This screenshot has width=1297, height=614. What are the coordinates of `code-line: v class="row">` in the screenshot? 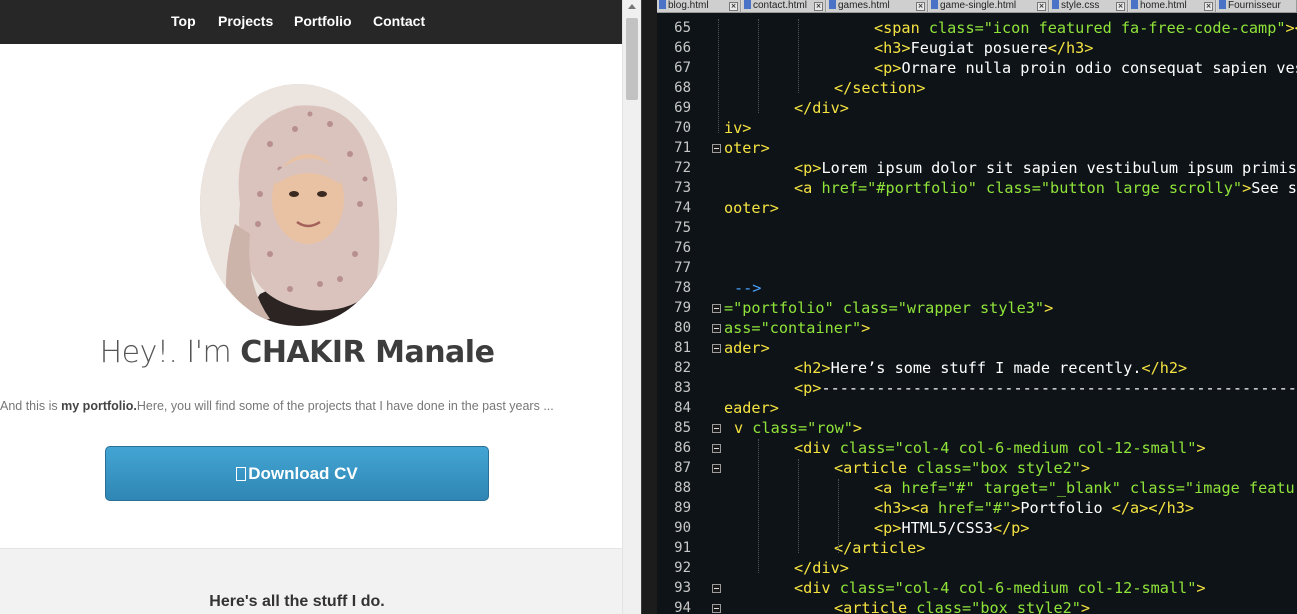 It's located at (798, 428).